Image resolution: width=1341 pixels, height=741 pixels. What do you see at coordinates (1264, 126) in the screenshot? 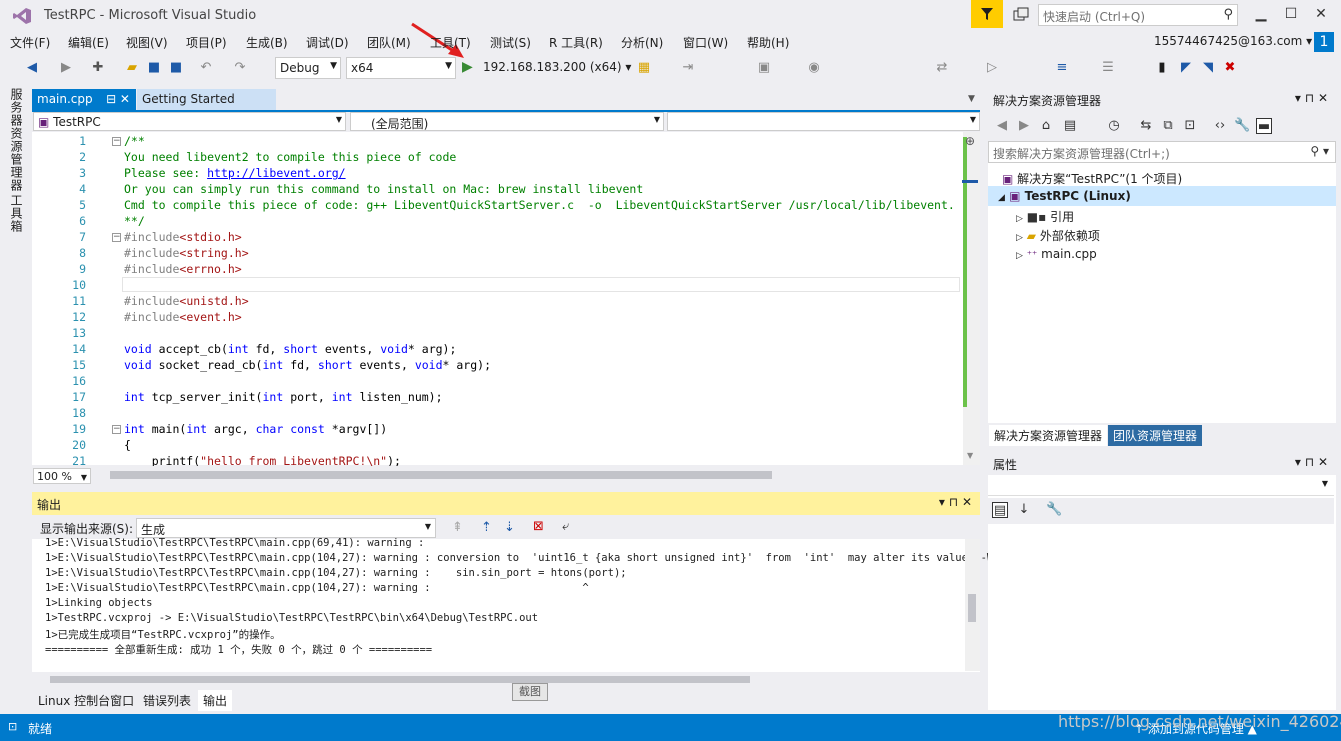
I see `preview-icon: ▬` at bounding box center [1264, 126].